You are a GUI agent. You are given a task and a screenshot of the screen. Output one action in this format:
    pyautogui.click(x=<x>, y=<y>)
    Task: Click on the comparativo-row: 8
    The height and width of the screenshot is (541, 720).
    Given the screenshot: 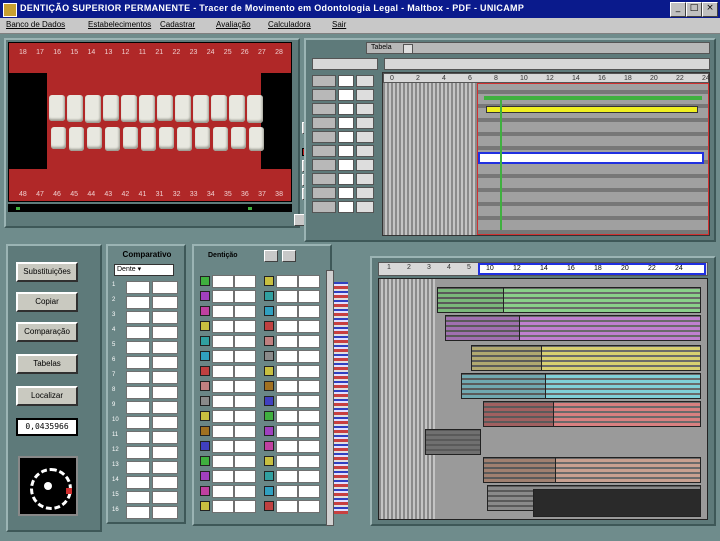 What is the action you would take?
    pyautogui.click(x=146, y=392)
    